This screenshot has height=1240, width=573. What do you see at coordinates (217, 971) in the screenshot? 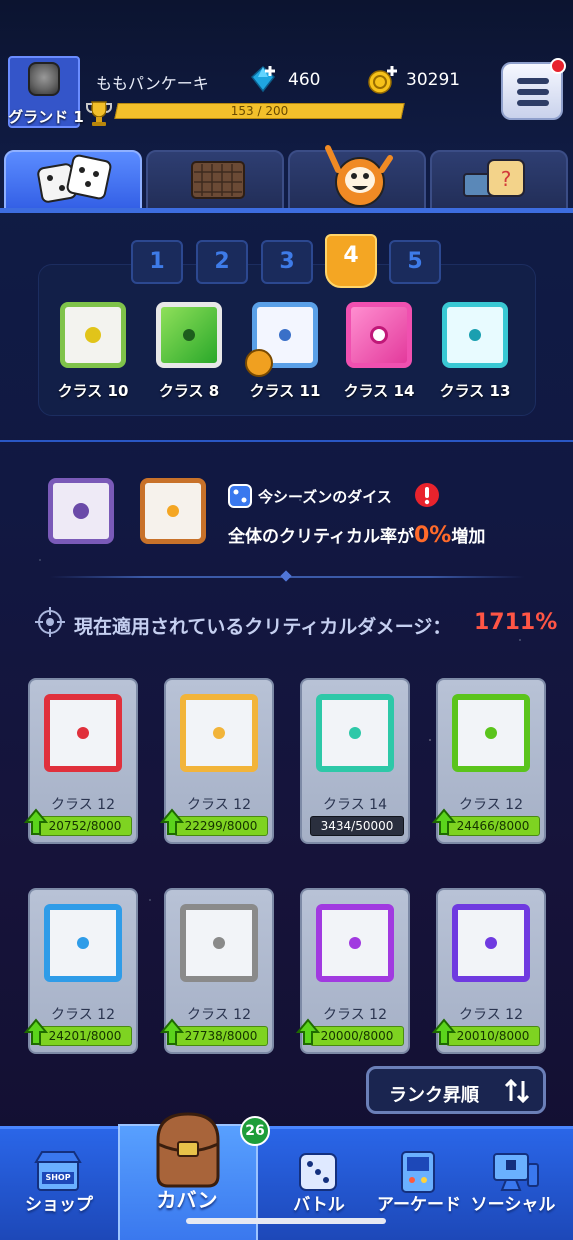
I see `dice-card: クラス 12 27738/8000` at bounding box center [217, 971].